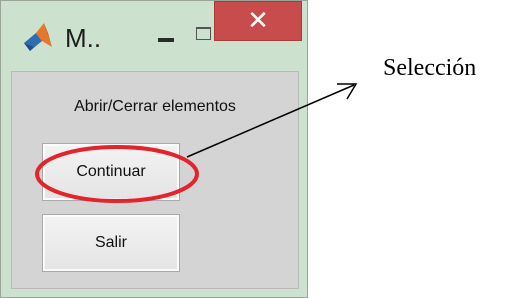 This screenshot has width=512, height=298. I want to click on arrow-head-icon, so click(347, 91).